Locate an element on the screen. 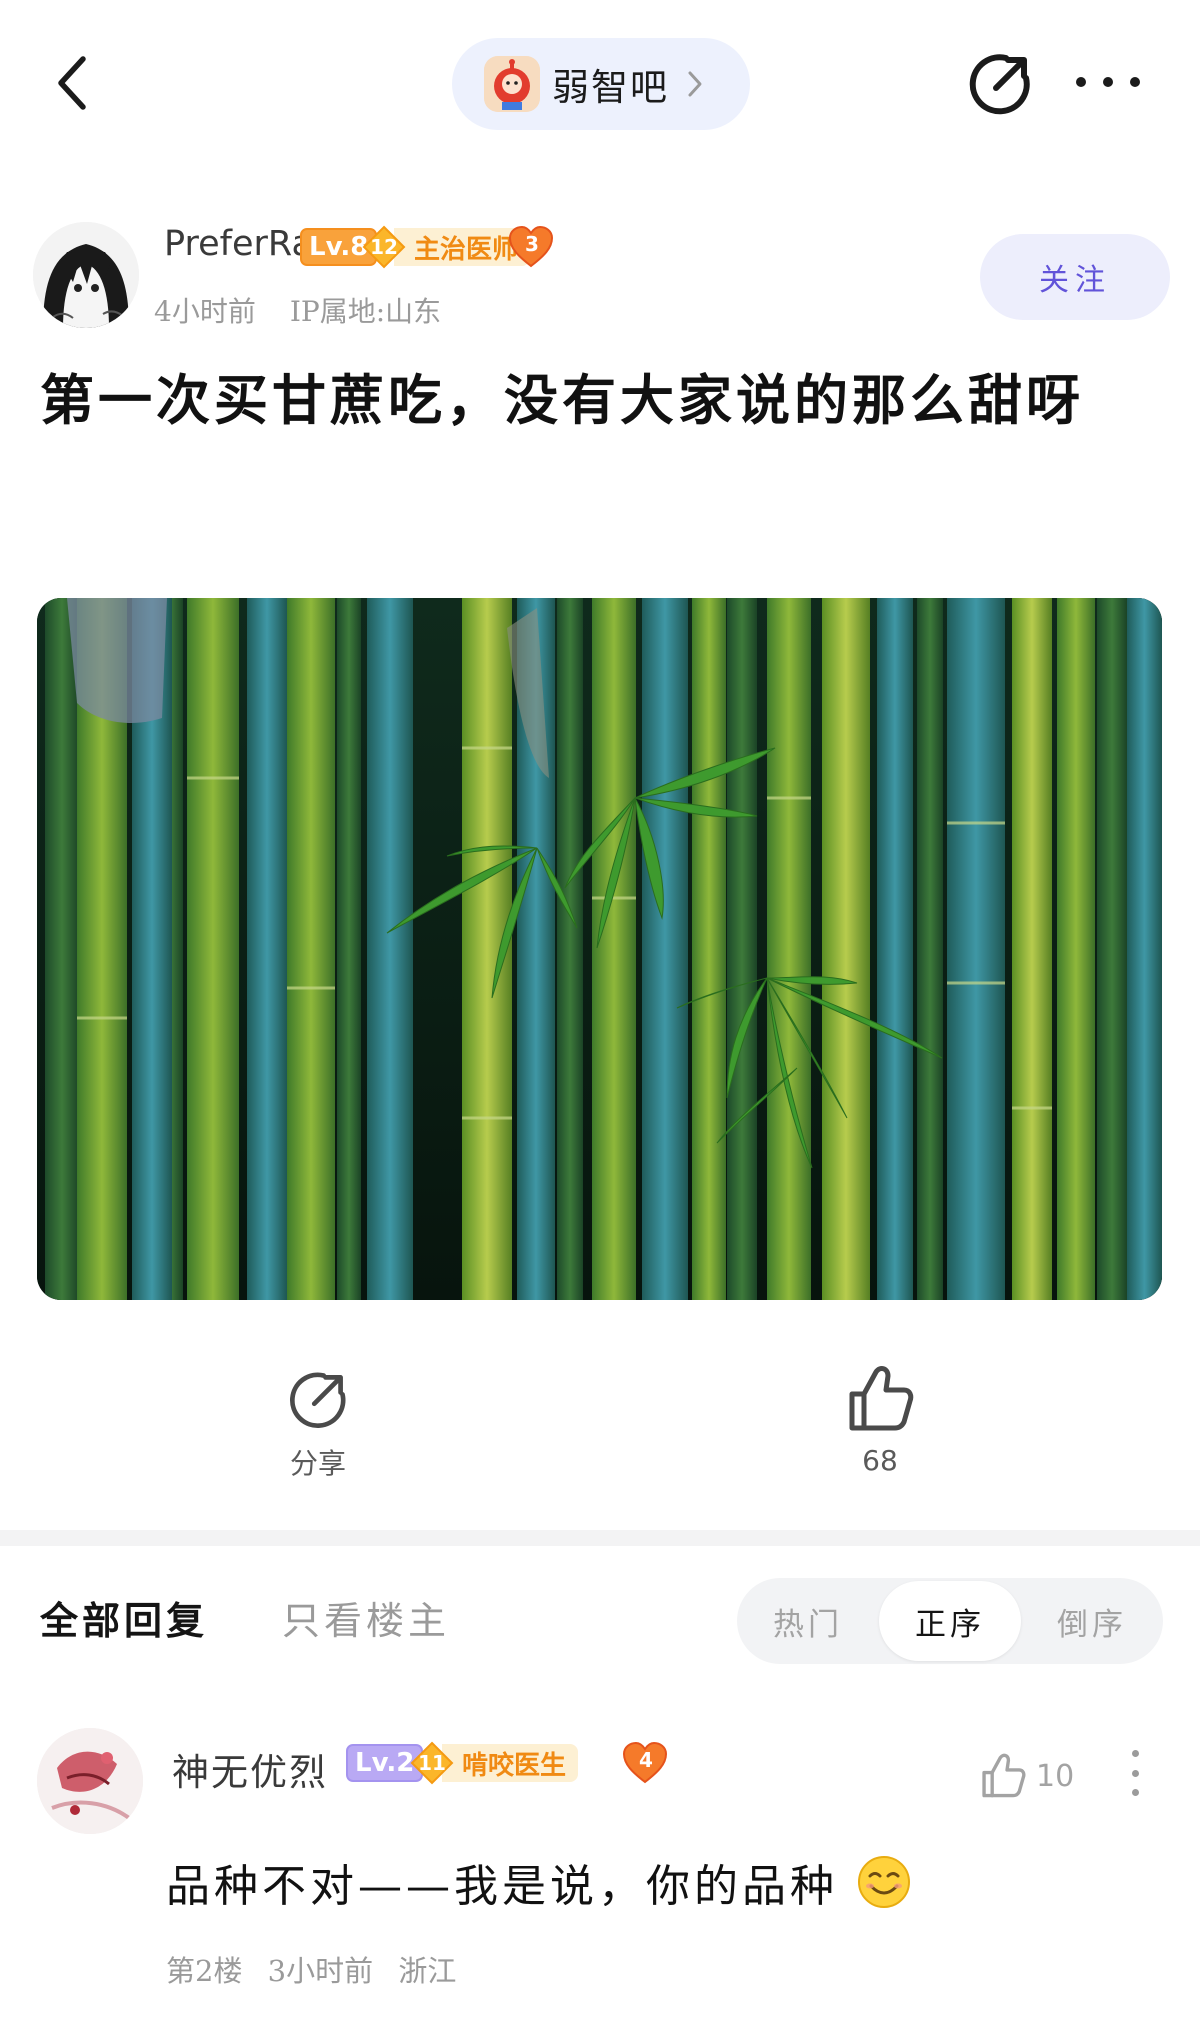 This screenshot has height=2019, width=1200. like-action: 68 is located at coordinates (880, 1434).